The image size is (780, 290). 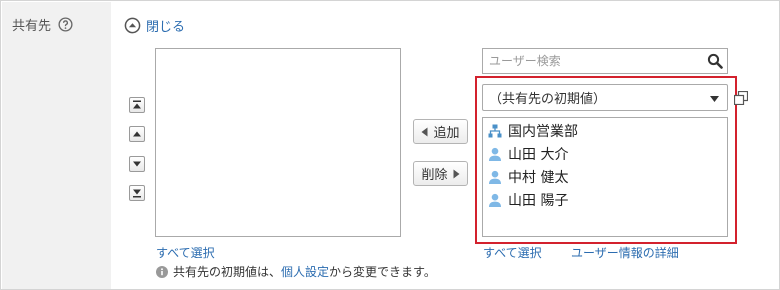 What do you see at coordinates (741, 98) in the screenshot?
I see `copy-icon` at bounding box center [741, 98].